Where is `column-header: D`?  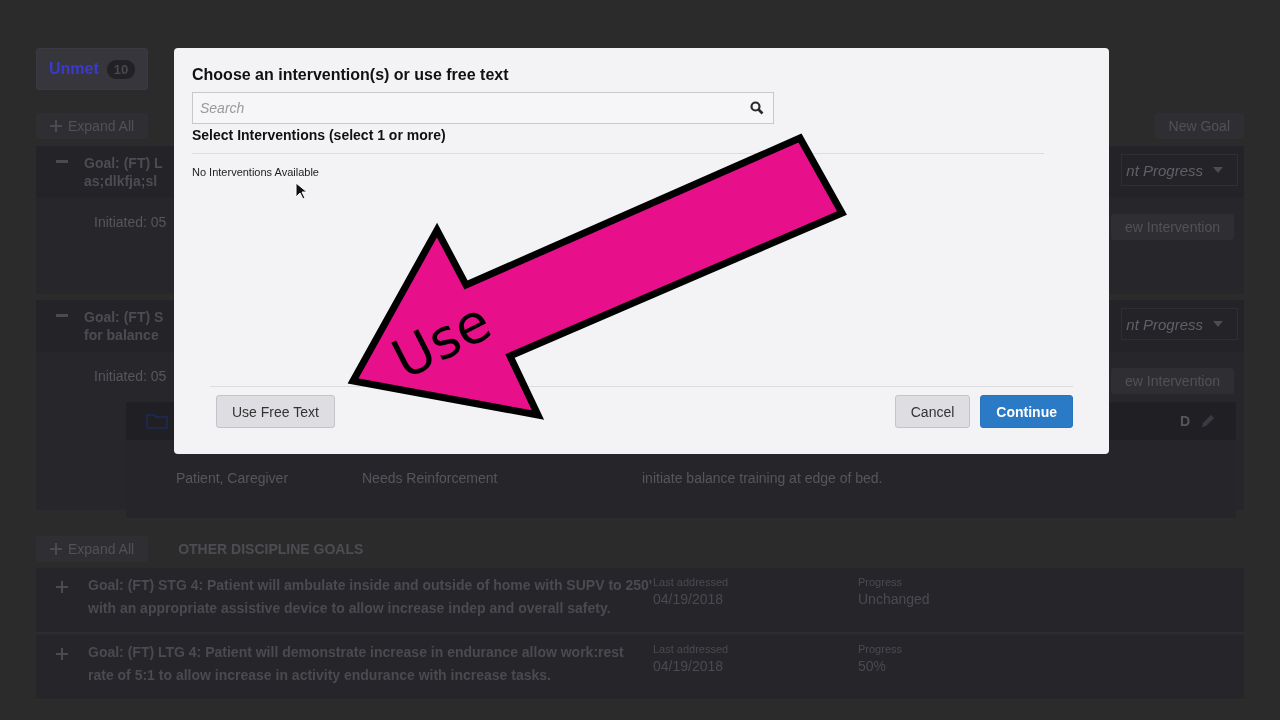
column-header: D is located at coordinates (1184, 421).